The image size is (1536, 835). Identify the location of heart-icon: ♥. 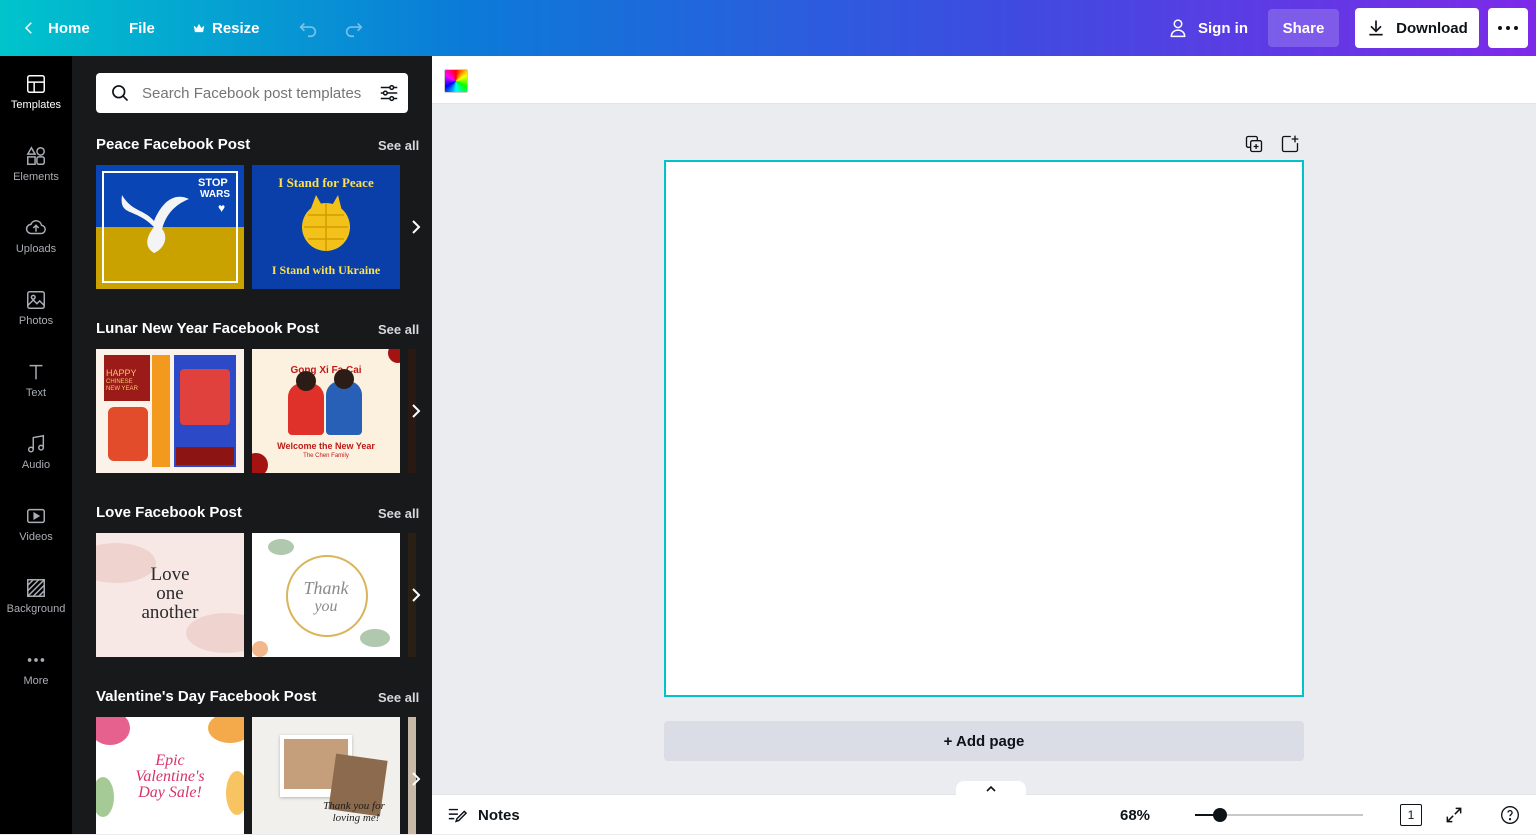
(222, 208).